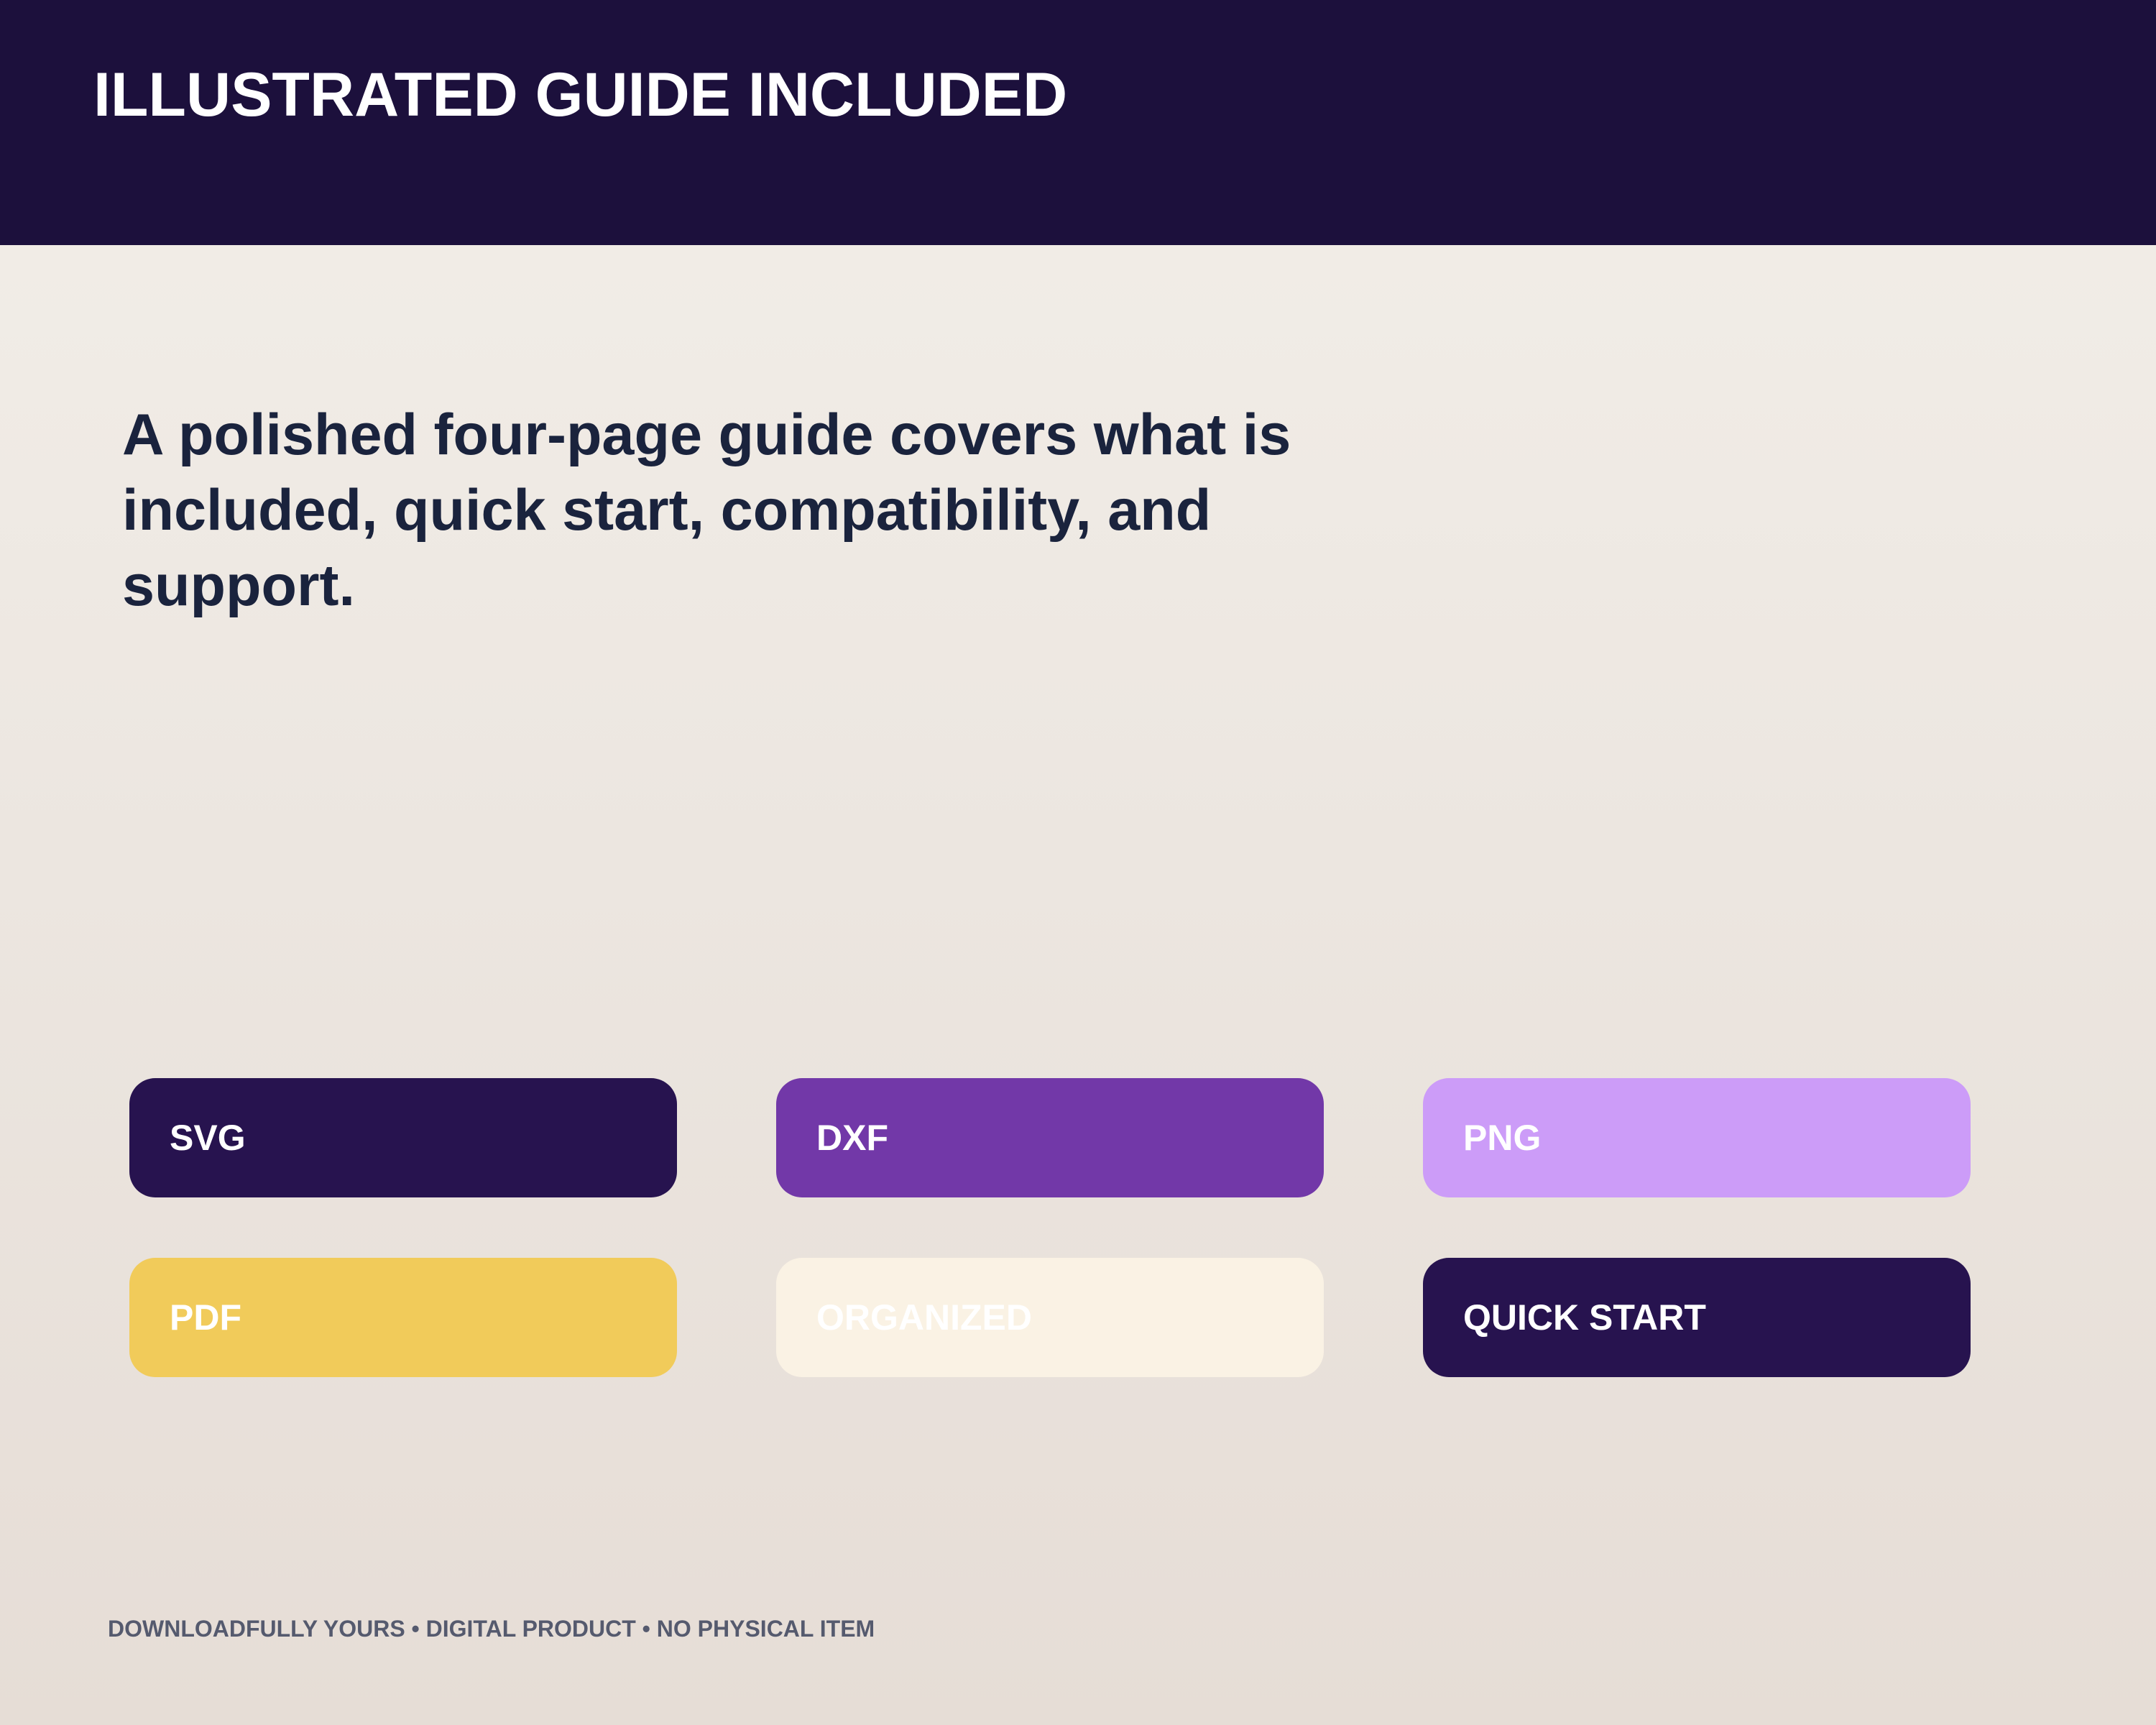 This screenshot has height=1725, width=2156. What do you see at coordinates (924, 1317) in the screenshot?
I see `chip-label-organized: ORGANIZED` at bounding box center [924, 1317].